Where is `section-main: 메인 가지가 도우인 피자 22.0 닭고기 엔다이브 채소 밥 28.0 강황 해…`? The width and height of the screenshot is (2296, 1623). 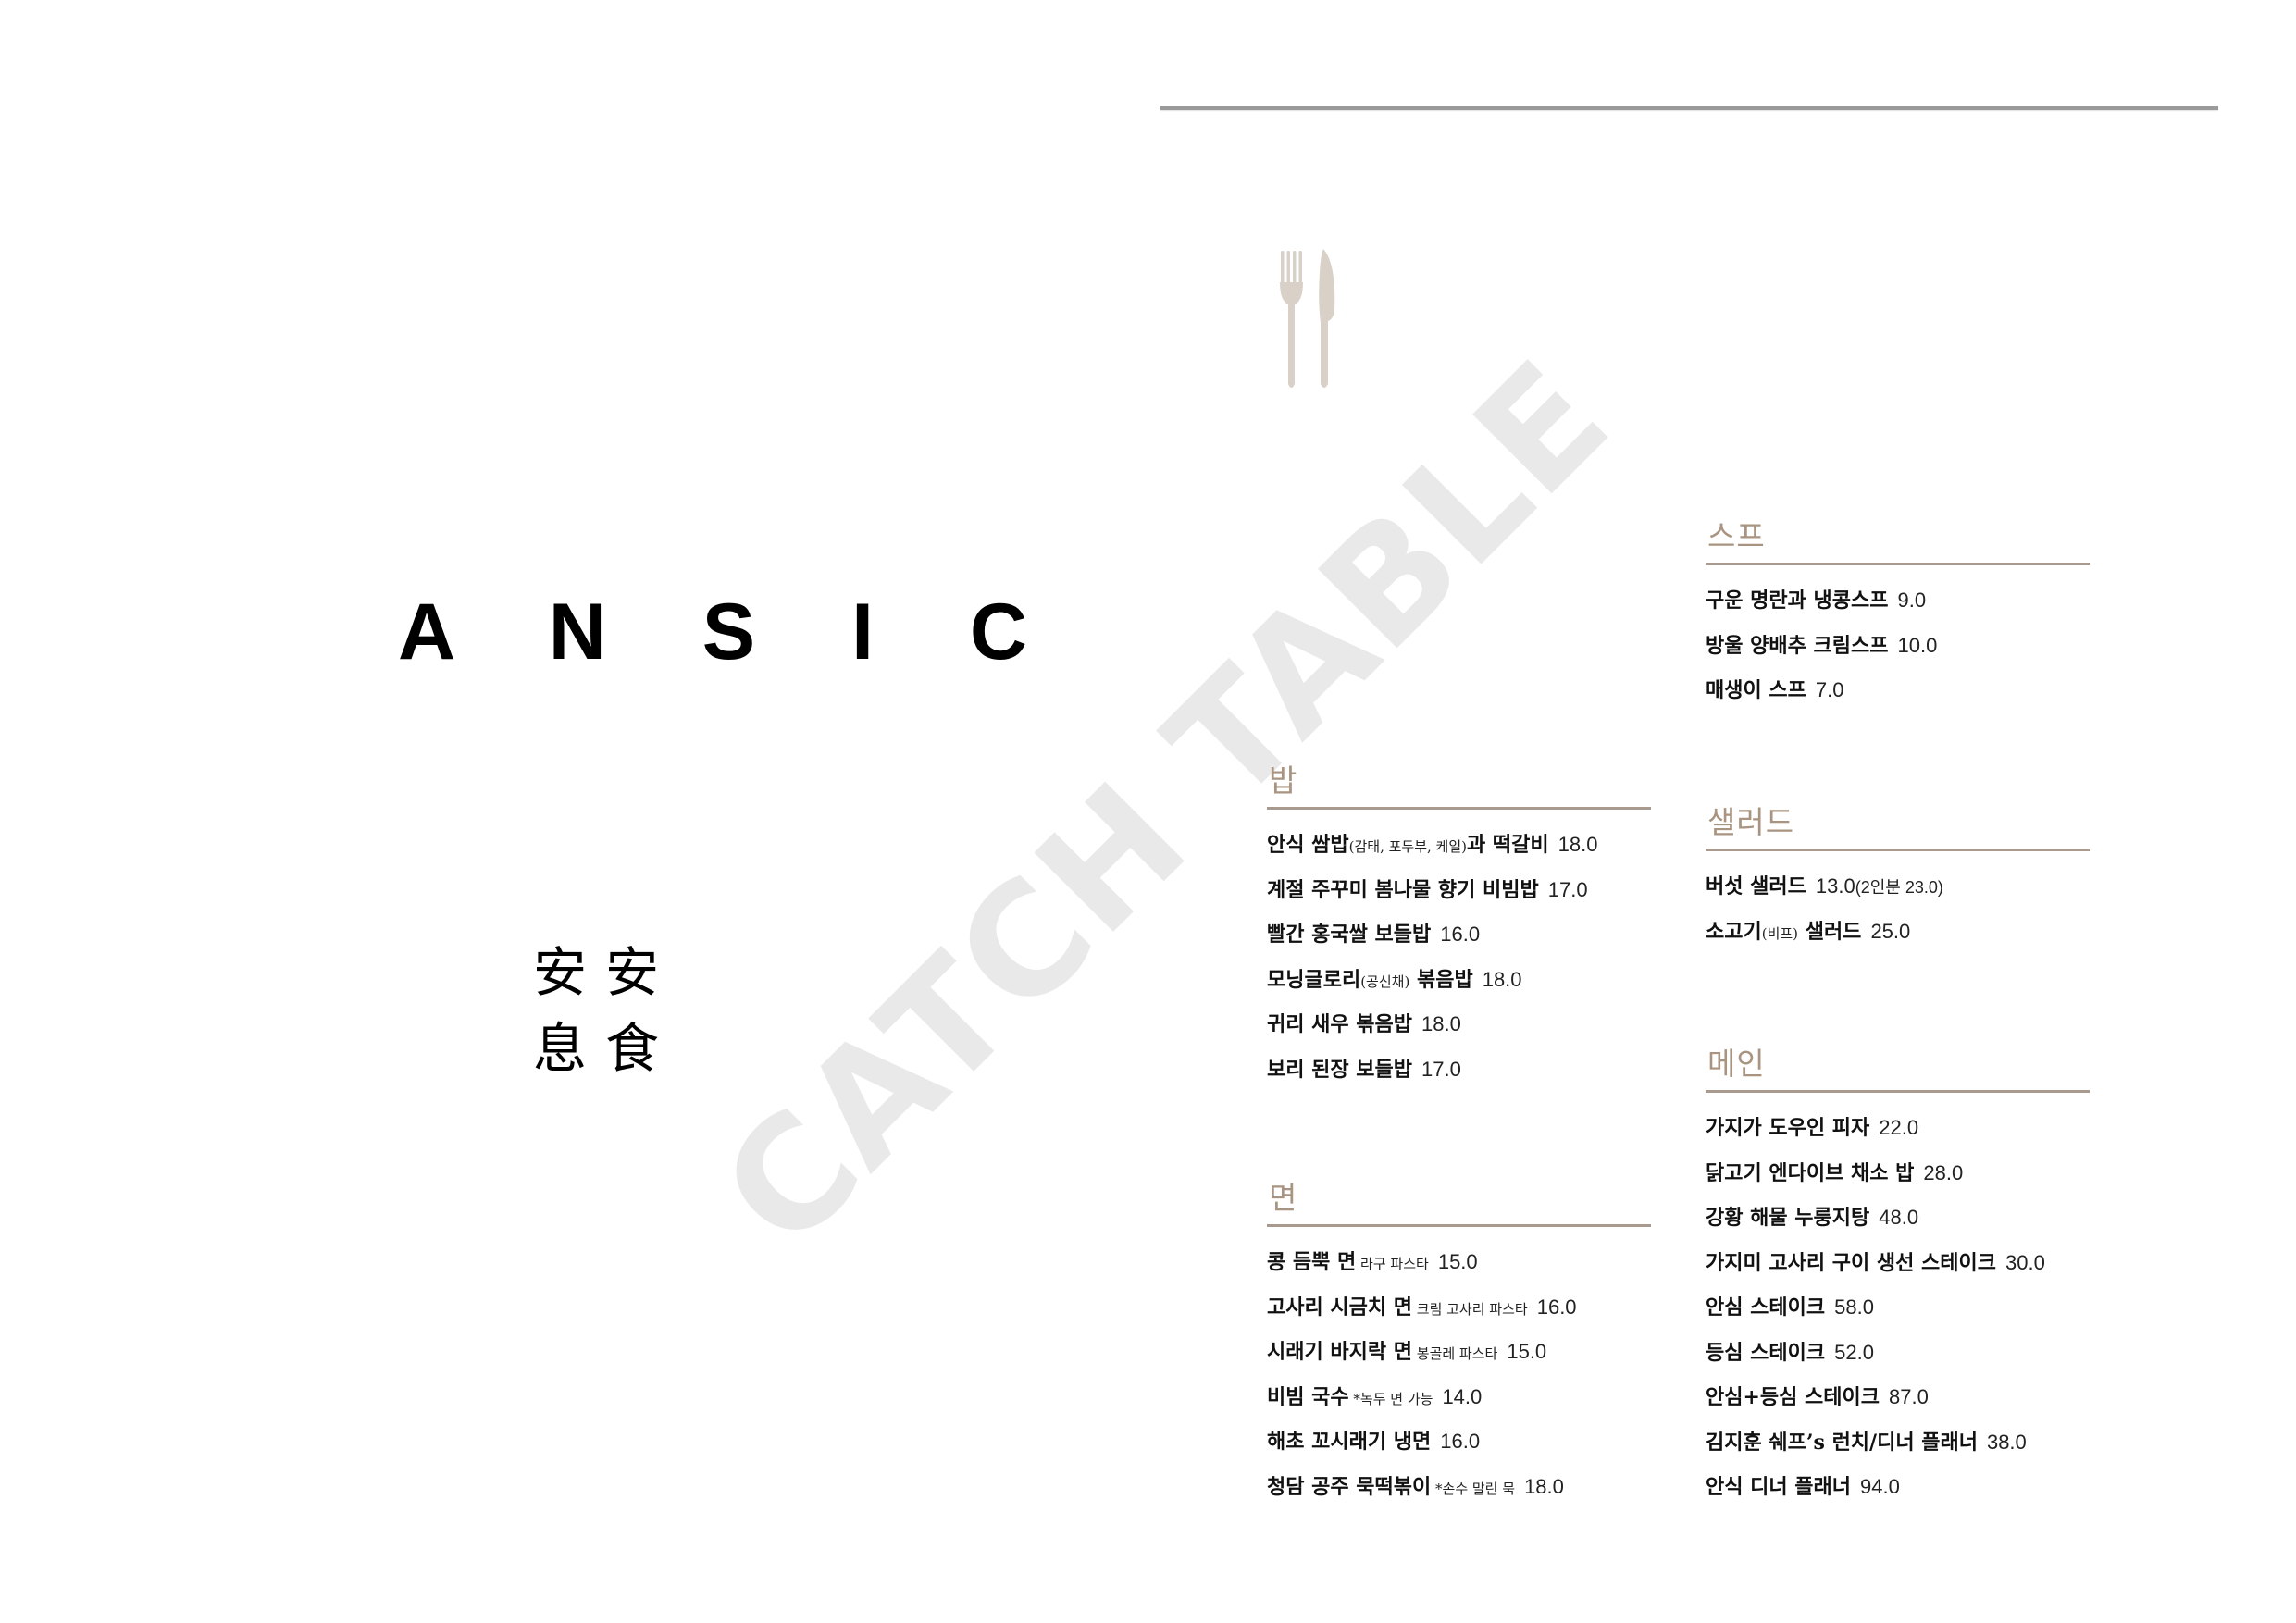
section-main: 메인 가지가 도우인 피자 22.0 닭고기 엔다이브 채소 밥 28.0 강황 해… is located at coordinates (1898, 1277).